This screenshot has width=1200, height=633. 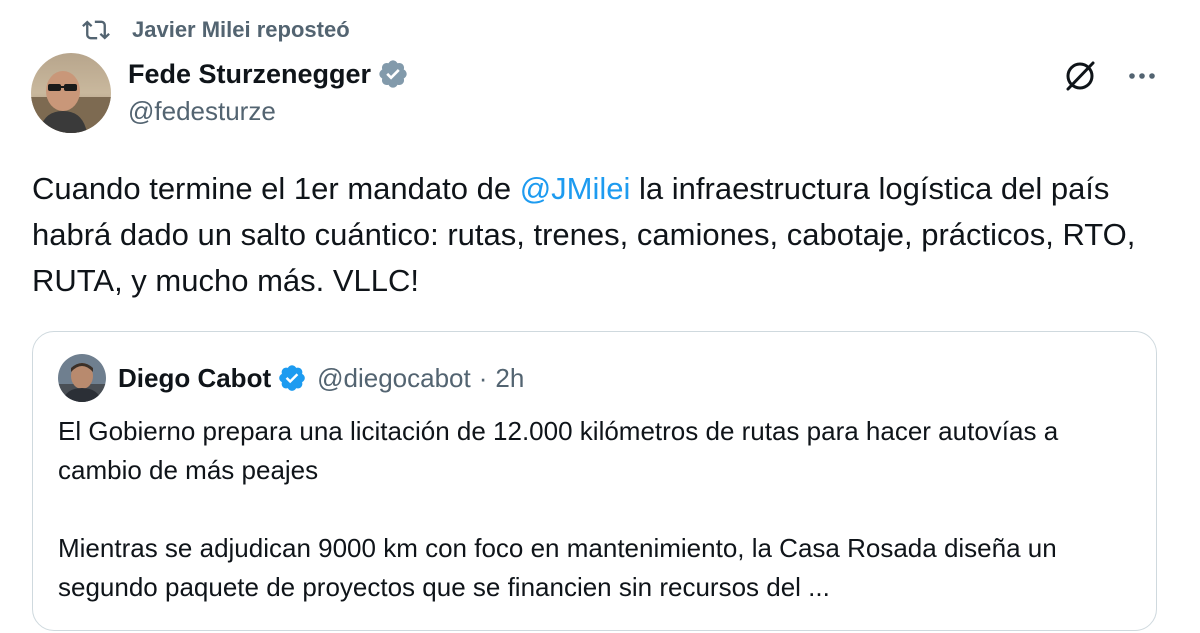 What do you see at coordinates (268, 111) in the screenshot?
I see `author-handle: @fedesturze` at bounding box center [268, 111].